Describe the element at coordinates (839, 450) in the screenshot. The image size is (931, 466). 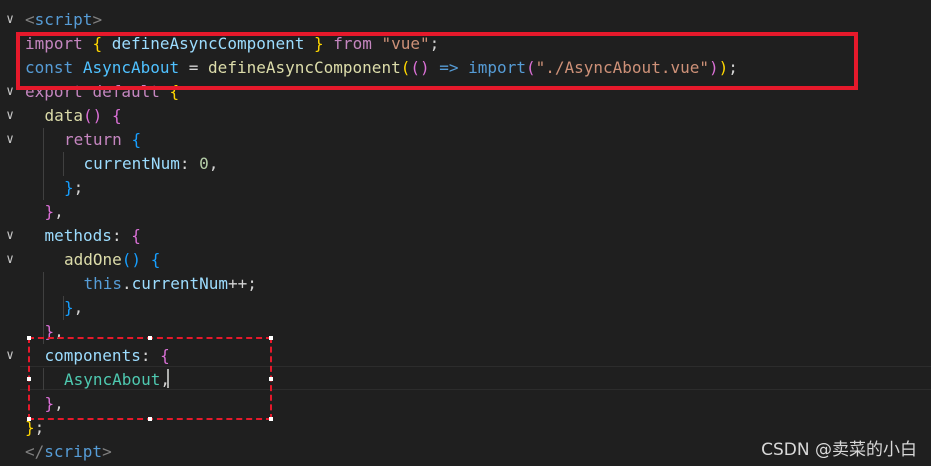
I see `watermark: CSDN @卖菜的小白` at that location.